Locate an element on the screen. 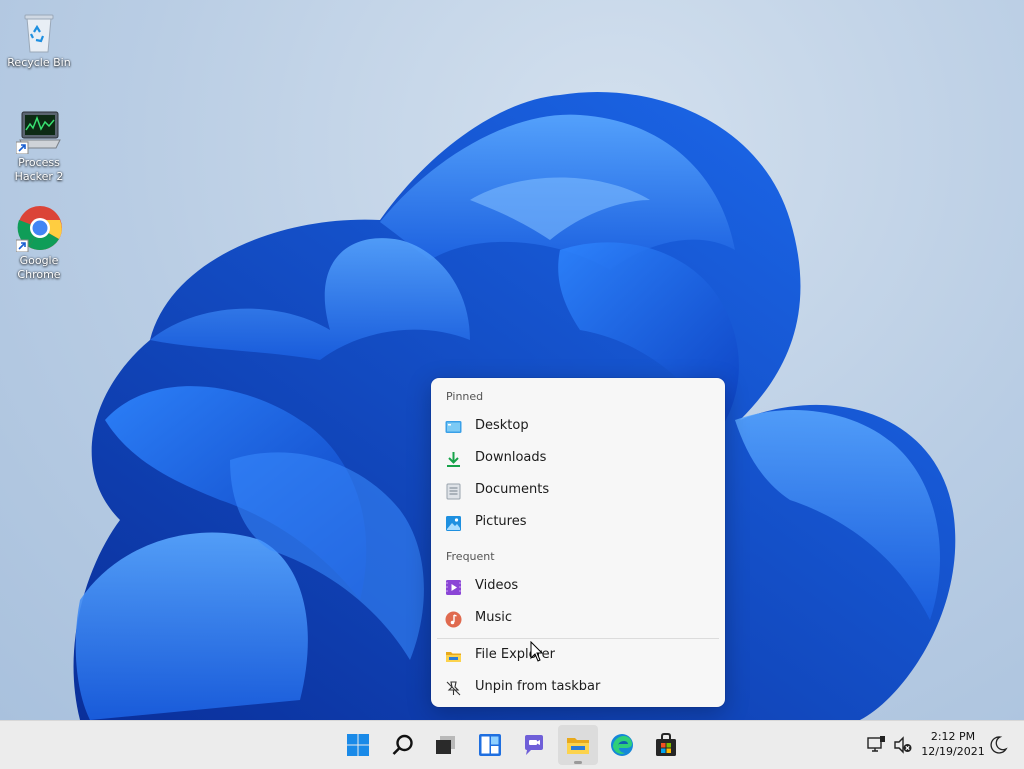 This screenshot has width=1024, height=769. desktop-icon-label: Hacker 2 is located at coordinates (39, 176).